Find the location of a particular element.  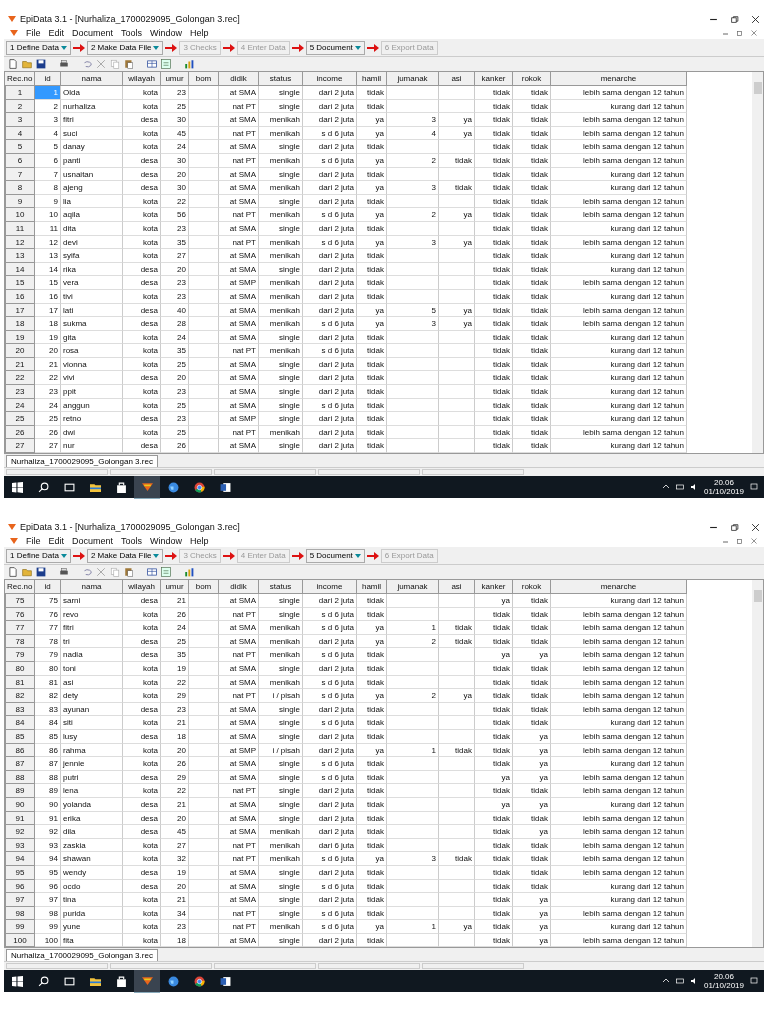

menu-item: Document is located at coordinates (93, 540).